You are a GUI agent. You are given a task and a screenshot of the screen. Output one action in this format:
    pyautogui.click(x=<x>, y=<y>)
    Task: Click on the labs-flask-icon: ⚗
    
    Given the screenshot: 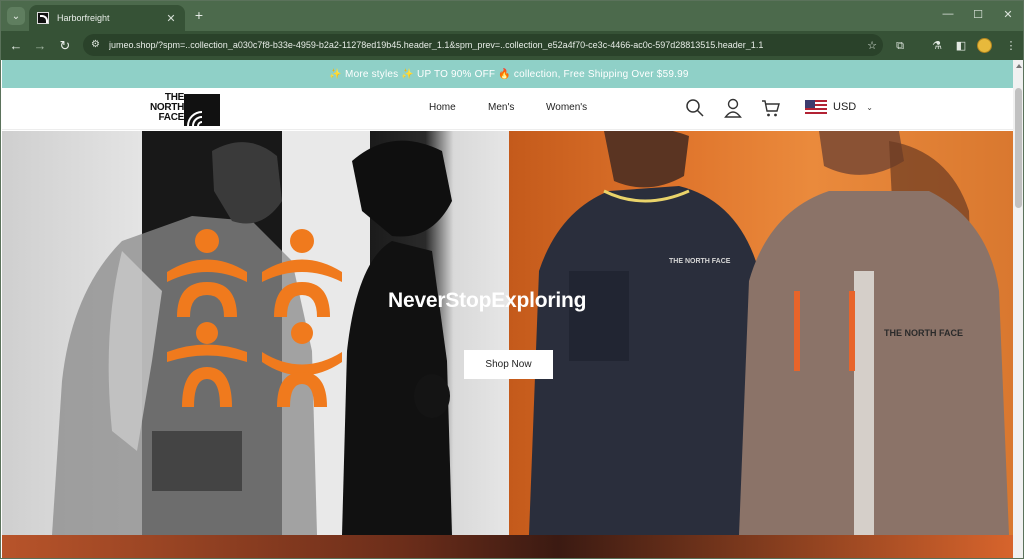 What is the action you would take?
    pyautogui.click(x=937, y=46)
    